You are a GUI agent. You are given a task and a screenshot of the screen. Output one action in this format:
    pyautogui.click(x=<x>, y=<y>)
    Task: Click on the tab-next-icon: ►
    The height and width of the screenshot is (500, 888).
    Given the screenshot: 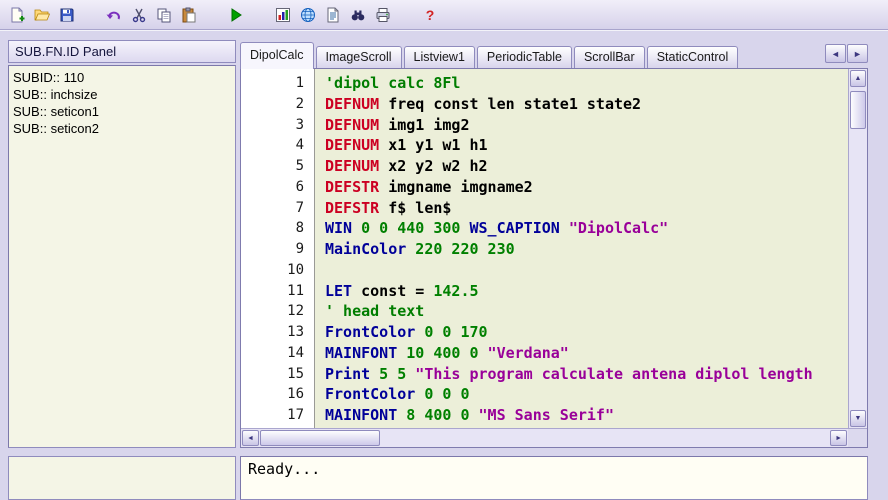 What is the action you would take?
    pyautogui.click(x=857, y=53)
    